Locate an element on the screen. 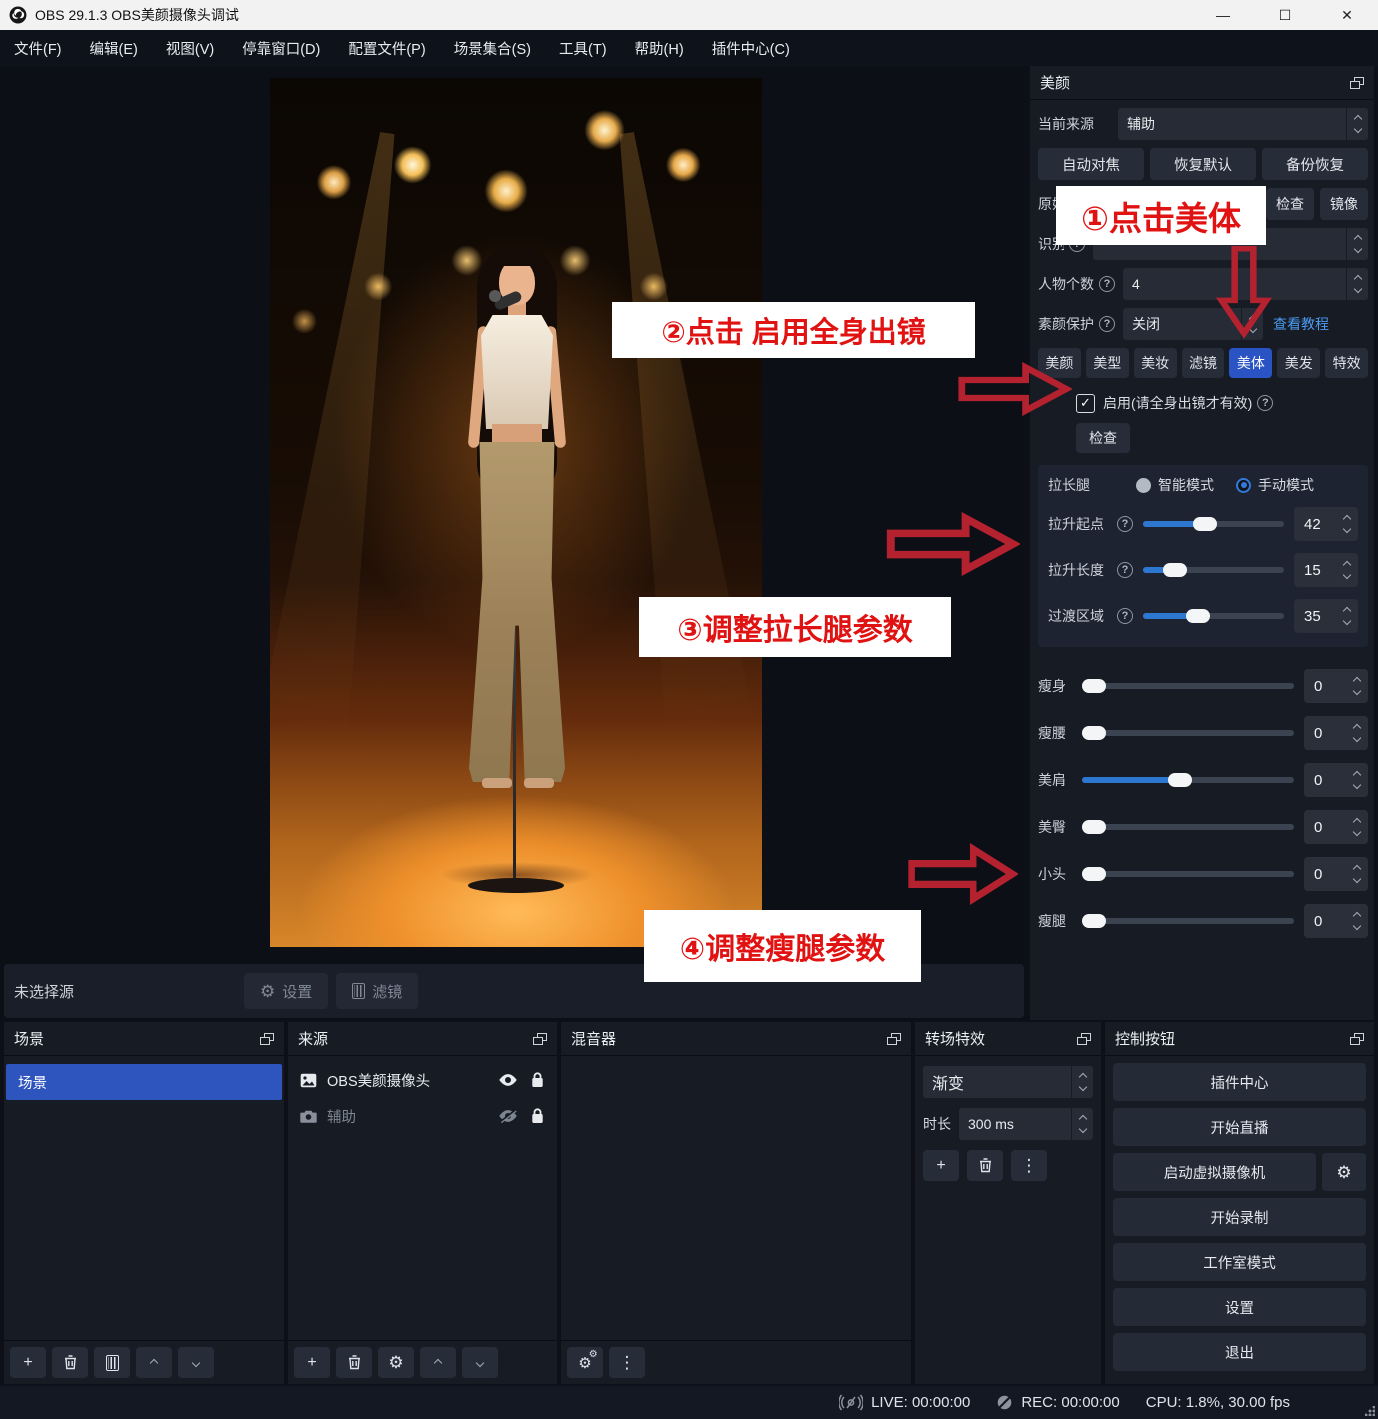 The height and width of the screenshot is (1419, 1378). slim-body-spinbox: 0 is located at coordinates (1336, 686).